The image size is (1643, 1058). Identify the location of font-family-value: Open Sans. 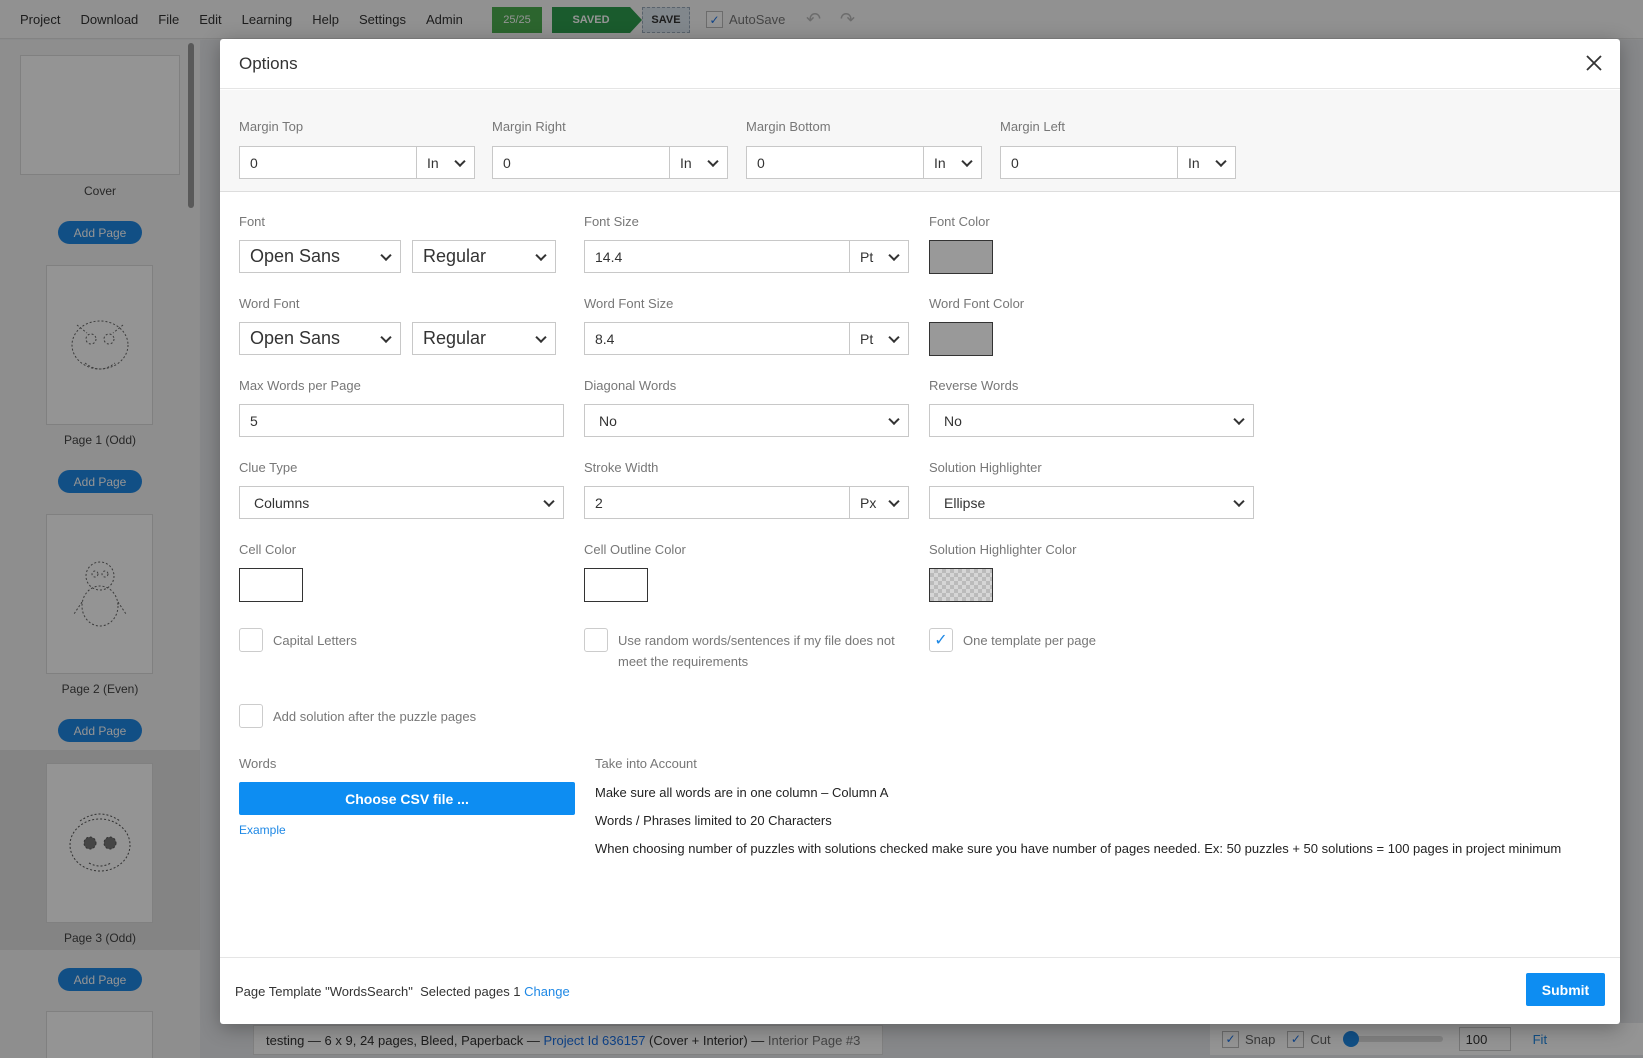
(295, 256).